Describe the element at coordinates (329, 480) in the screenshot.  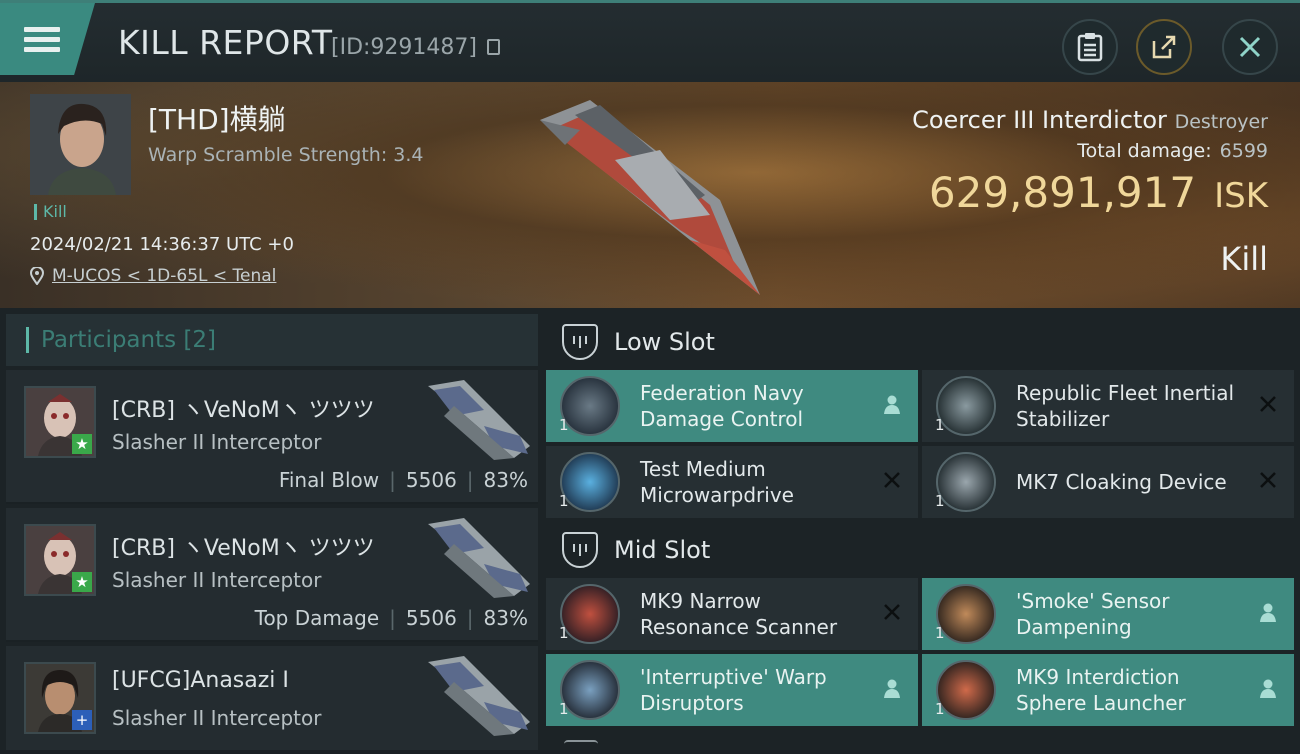
I see `participant-role: Final Blow` at that location.